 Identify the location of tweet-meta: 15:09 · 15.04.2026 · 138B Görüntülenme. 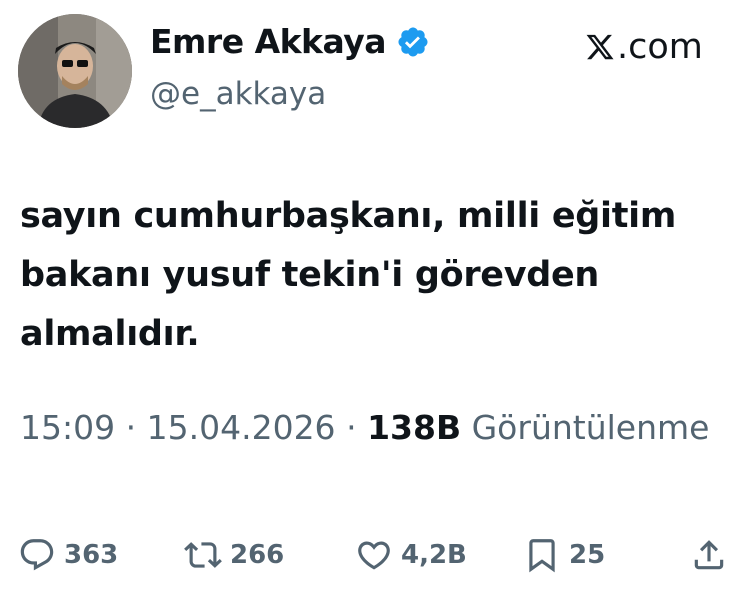
(364, 427).